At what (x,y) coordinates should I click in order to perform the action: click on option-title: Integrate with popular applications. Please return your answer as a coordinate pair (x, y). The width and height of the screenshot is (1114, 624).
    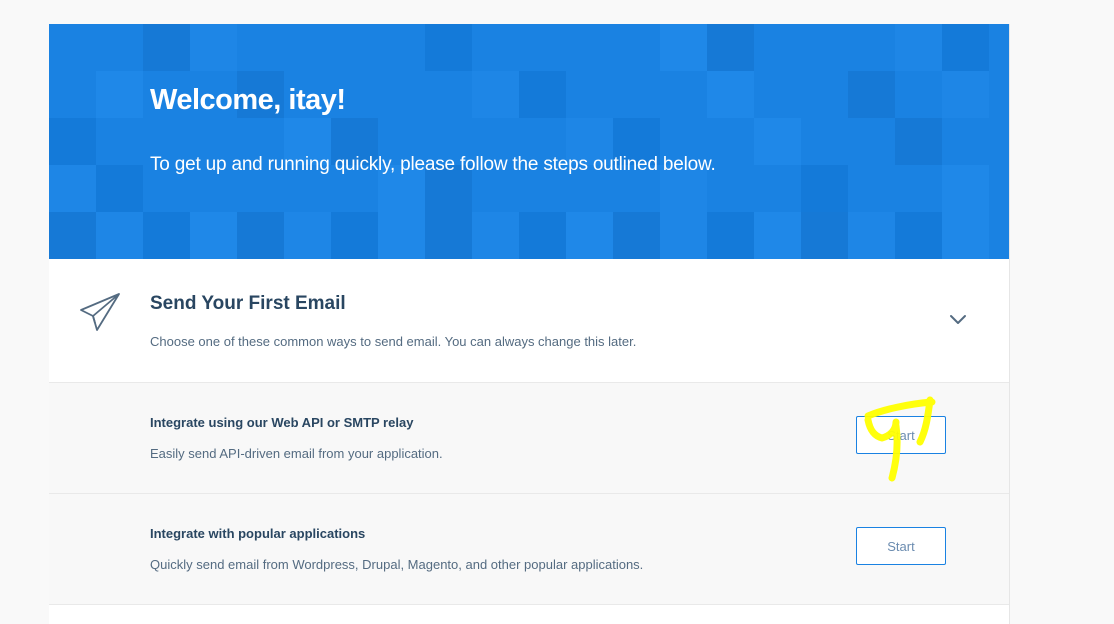
    Looking at the image, I should click on (258, 533).